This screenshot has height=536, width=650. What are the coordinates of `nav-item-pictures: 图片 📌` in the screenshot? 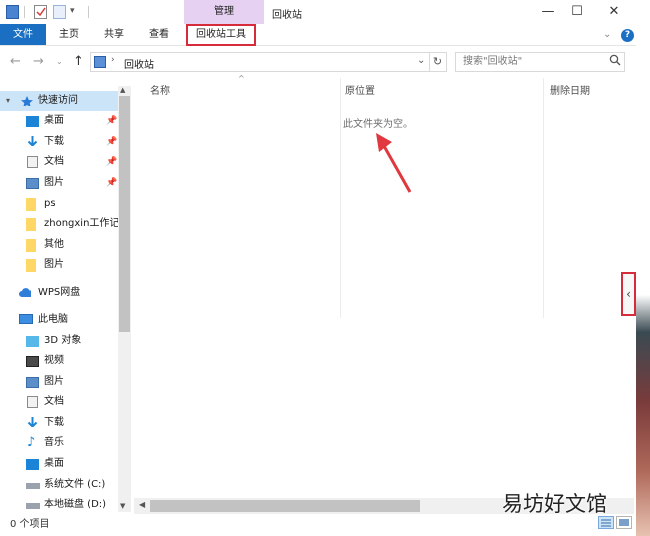 It's located at (59, 183).